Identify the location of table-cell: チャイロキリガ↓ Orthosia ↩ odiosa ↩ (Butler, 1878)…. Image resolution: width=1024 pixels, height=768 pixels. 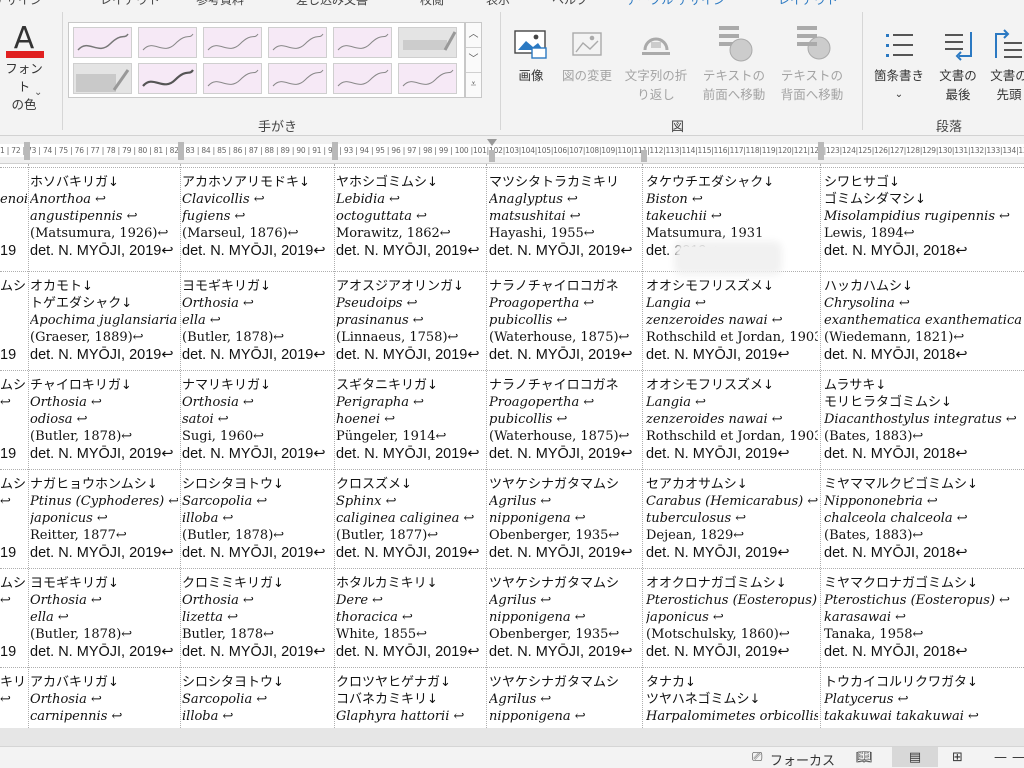
(104, 422).